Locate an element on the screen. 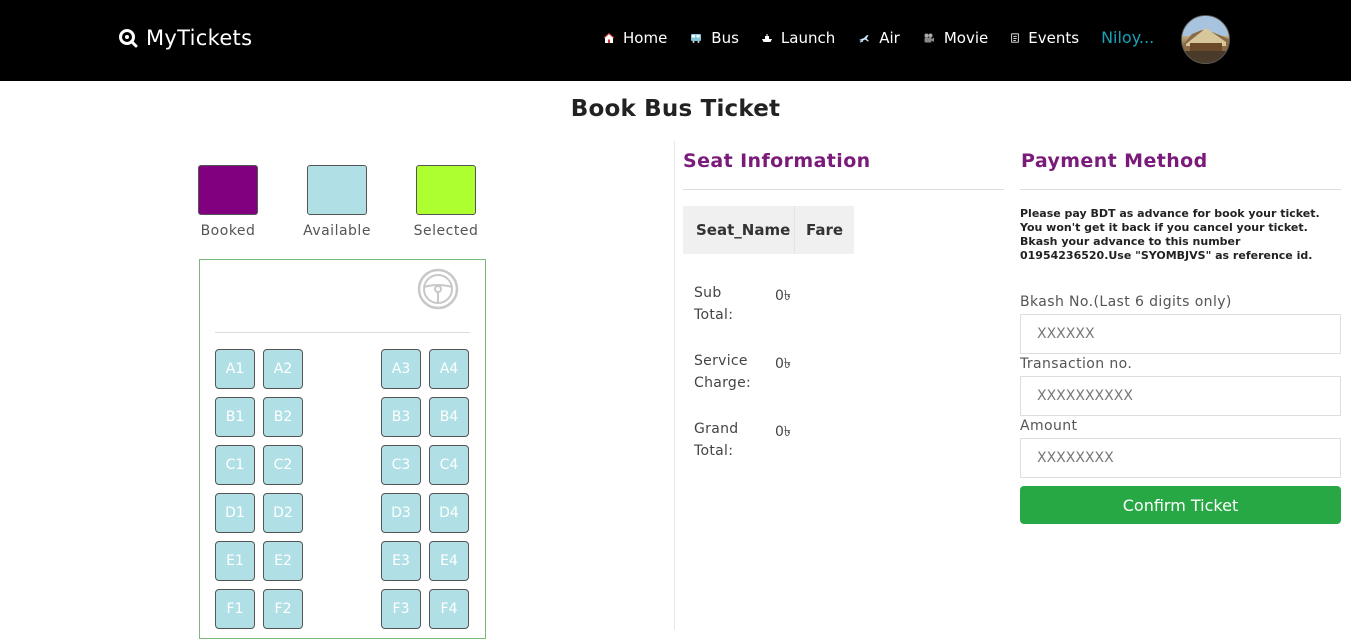 The width and height of the screenshot is (1351, 639). legend-available-swatch is located at coordinates (337, 190).